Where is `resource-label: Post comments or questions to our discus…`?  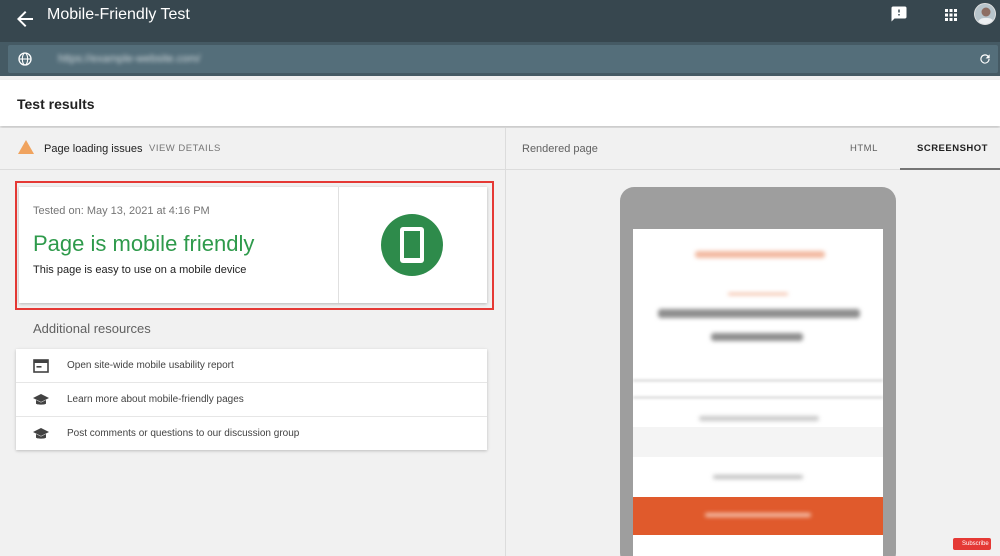 resource-label: Post comments or questions to our discus… is located at coordinates (183, 433).